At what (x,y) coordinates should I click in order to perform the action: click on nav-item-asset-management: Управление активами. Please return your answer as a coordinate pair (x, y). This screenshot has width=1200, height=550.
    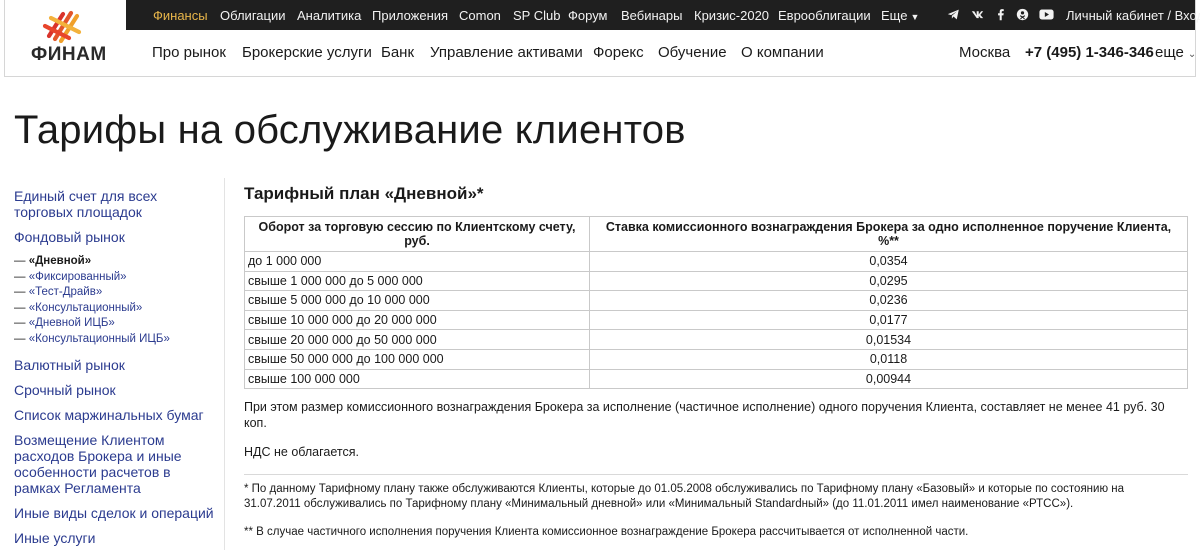
    Looking at the image, I should click on (506, 52).